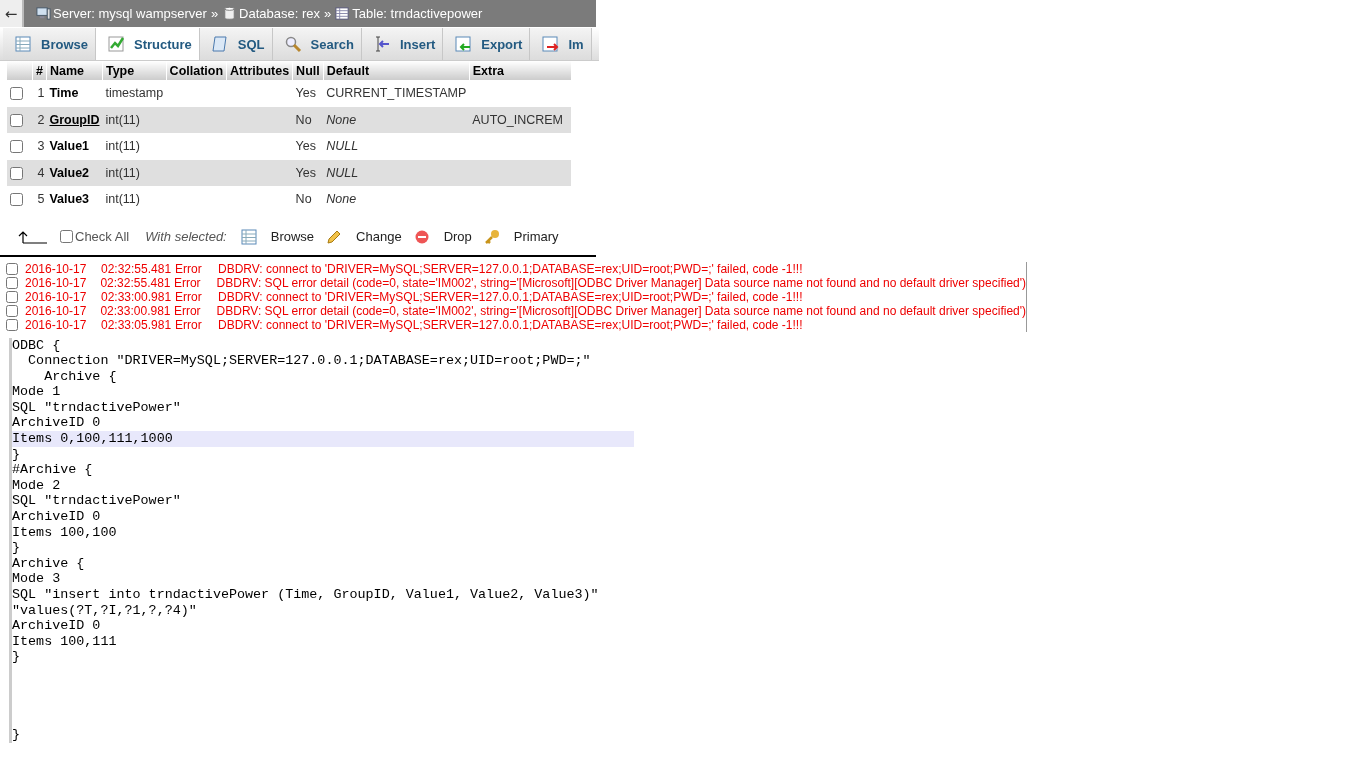 The width and height of the screenshot is (1366, 768). Describe the element at coordinates (550, 44) in the screenshot. I see `import-icon` at that location.